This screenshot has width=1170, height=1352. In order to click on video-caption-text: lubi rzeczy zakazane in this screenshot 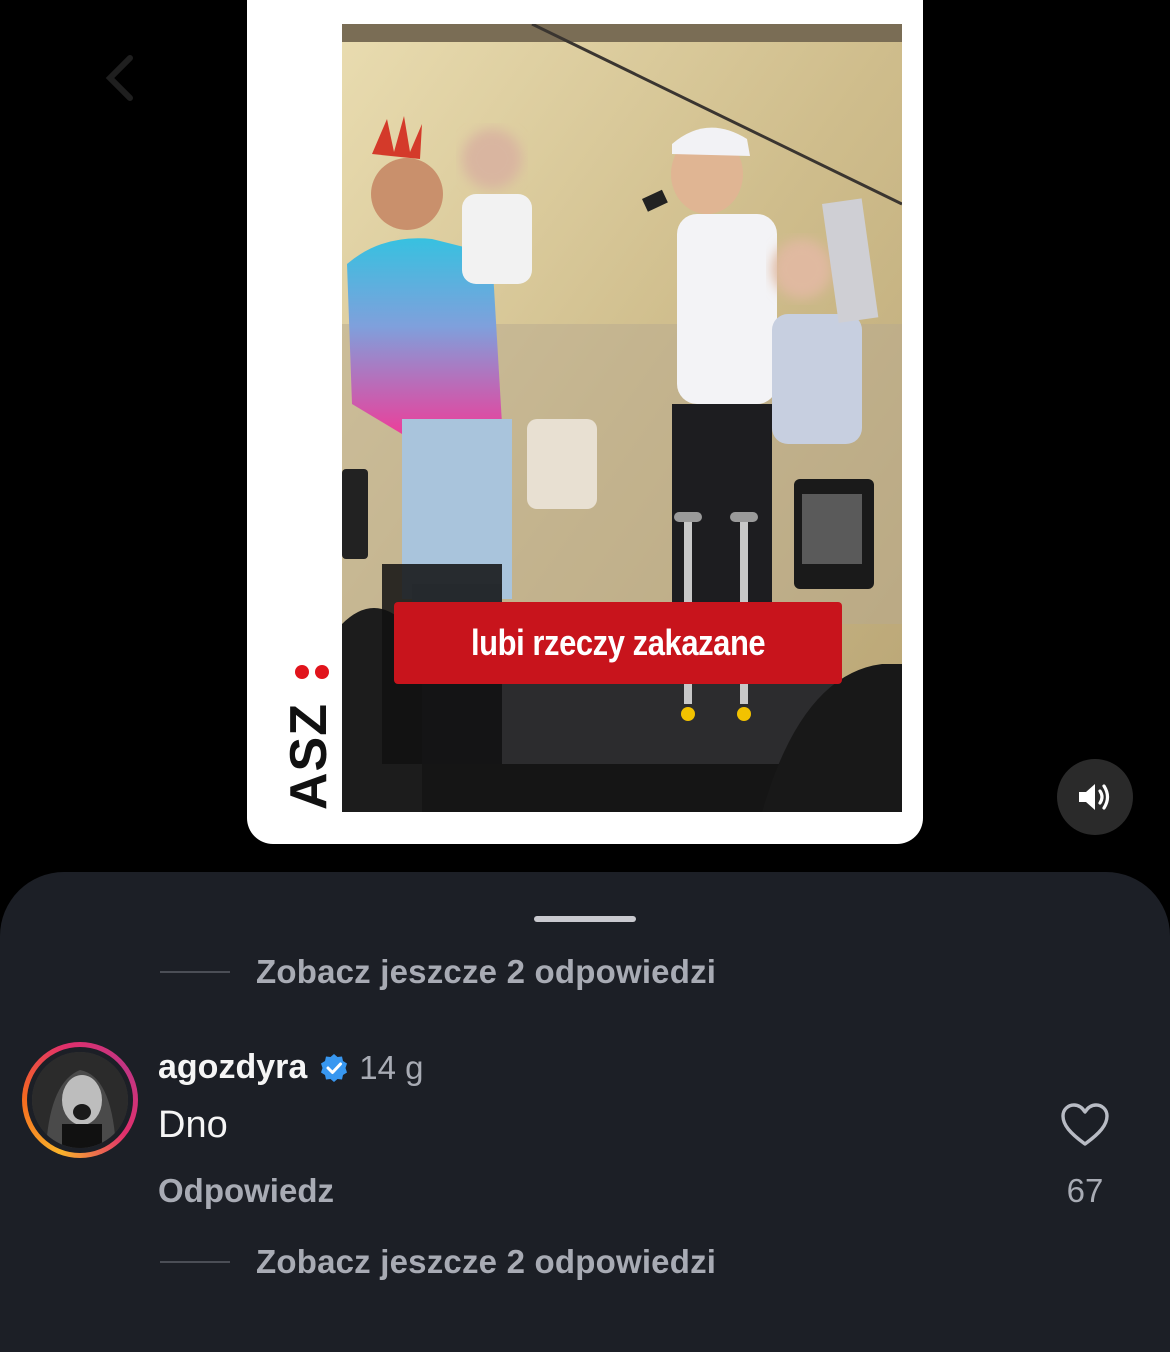, I will do `click(618, 642)`.